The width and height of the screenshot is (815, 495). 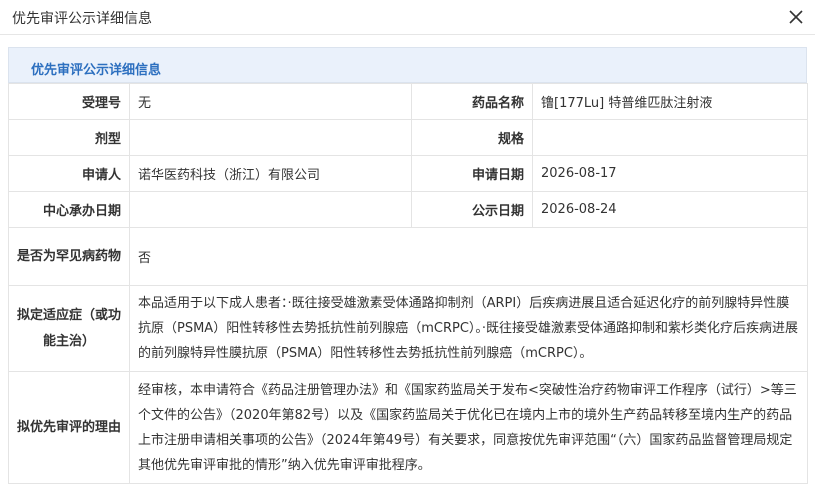 I want to click on section-title: 优先审评公示详细信息, so click(x=96, y=70).